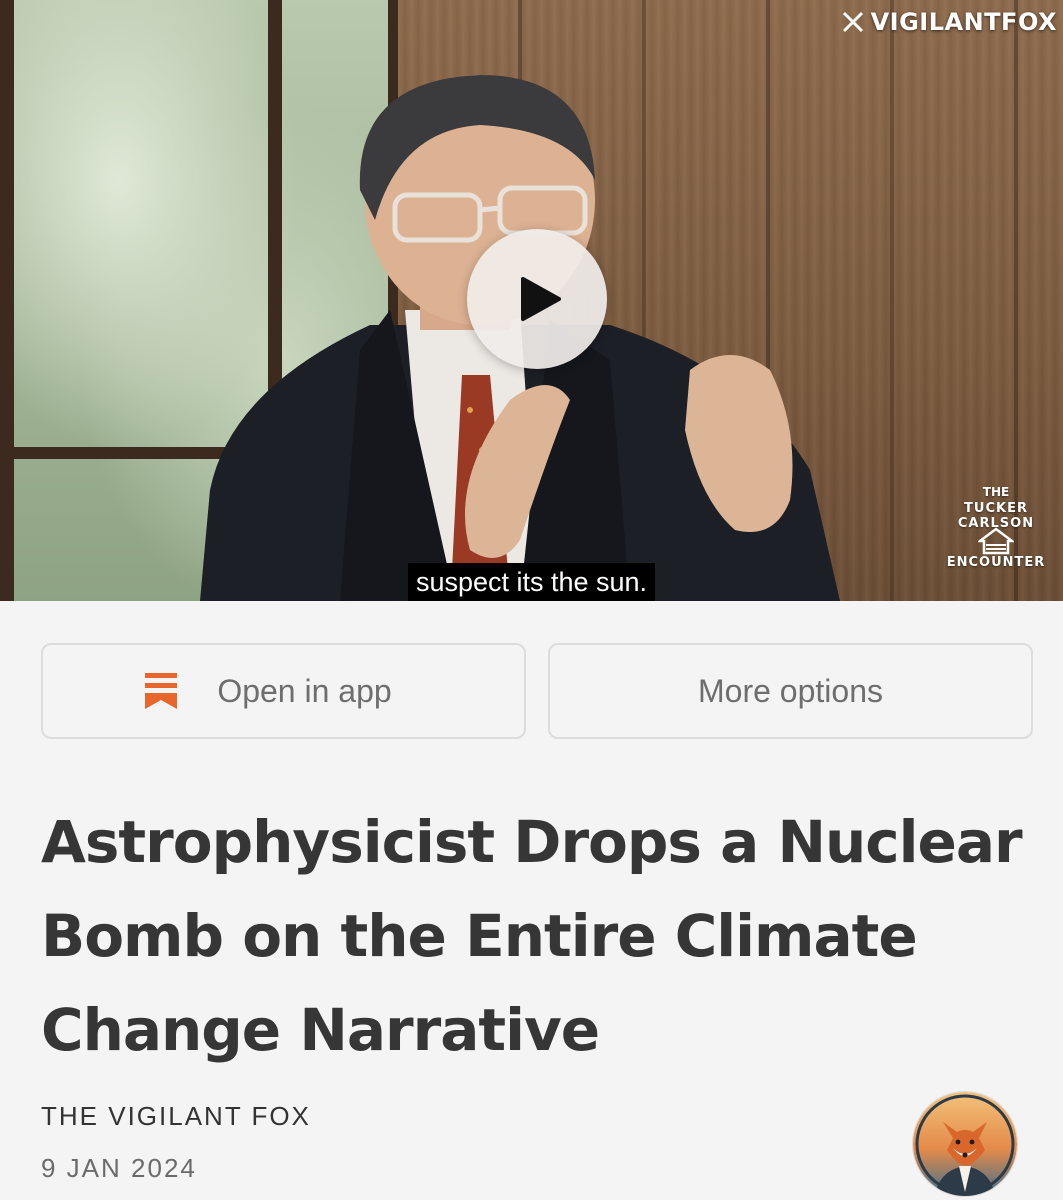 The height and width of the screenshot is (1200, 1063). I want to click on x-logo-icon, so click(852, 22).